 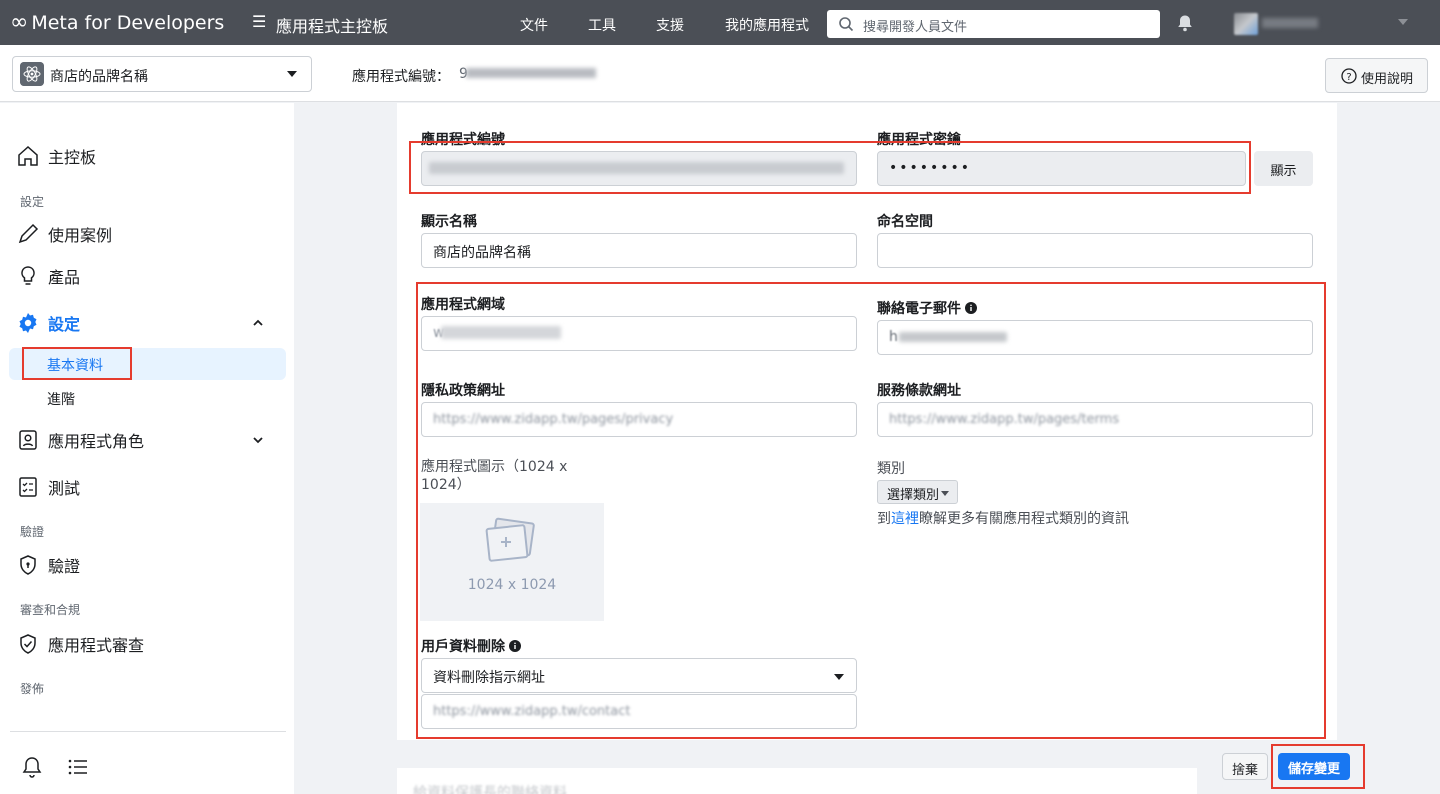 I want to click on lightbulb-icon, so click(x=28, y=275).